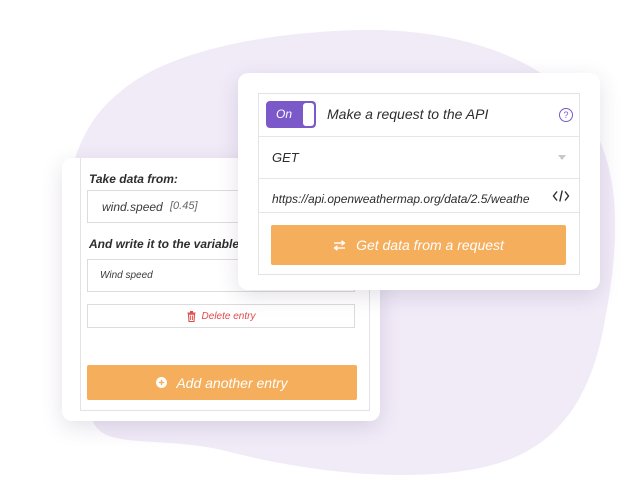  Describe the element at coordinates (285, 157) in the screenshot. I see `method-value: GET` at that location.